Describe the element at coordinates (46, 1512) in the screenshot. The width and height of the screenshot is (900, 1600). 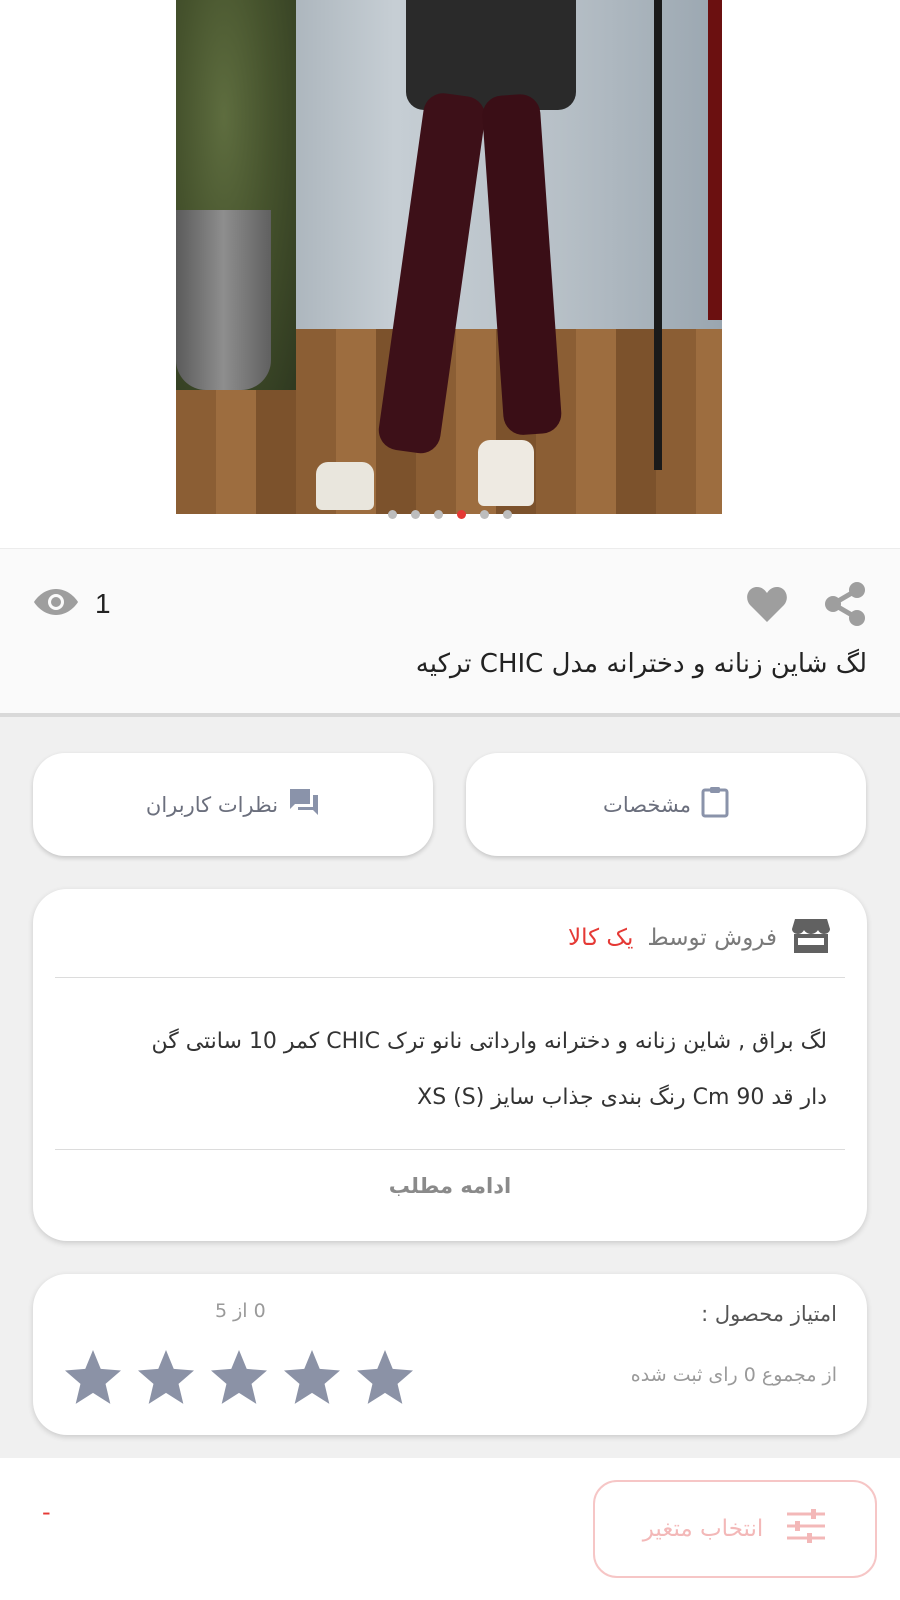
I see `price-value: -` at that location.